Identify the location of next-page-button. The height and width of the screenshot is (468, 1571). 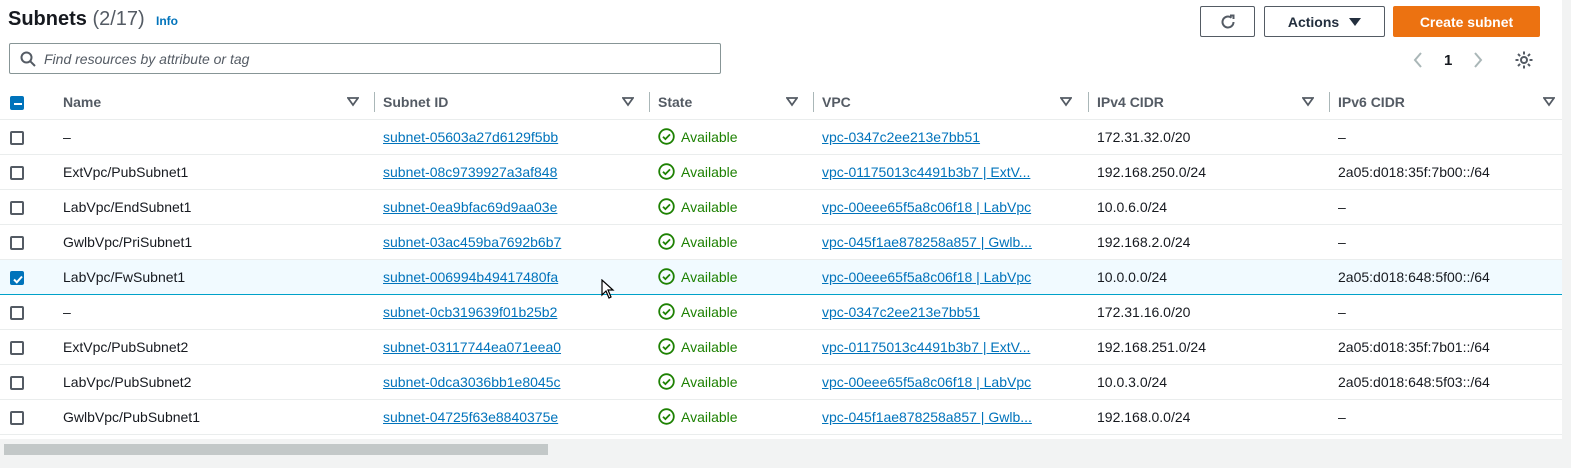
(1482, 60).